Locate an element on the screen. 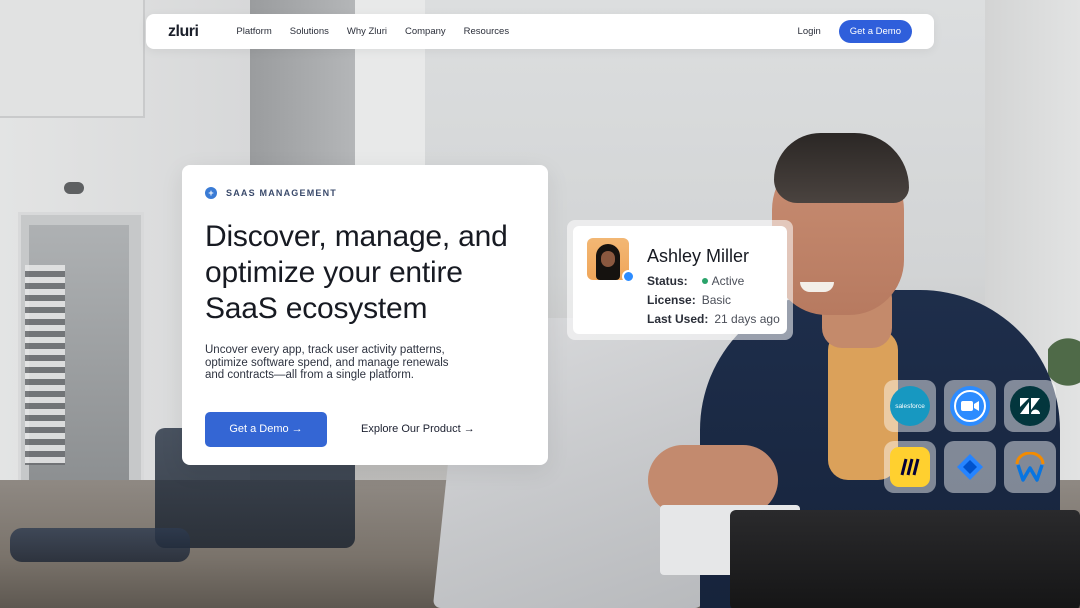 The width and height of the screenshot is (1080, 608). zendesk-icon is located at coordinates (1030, 406).